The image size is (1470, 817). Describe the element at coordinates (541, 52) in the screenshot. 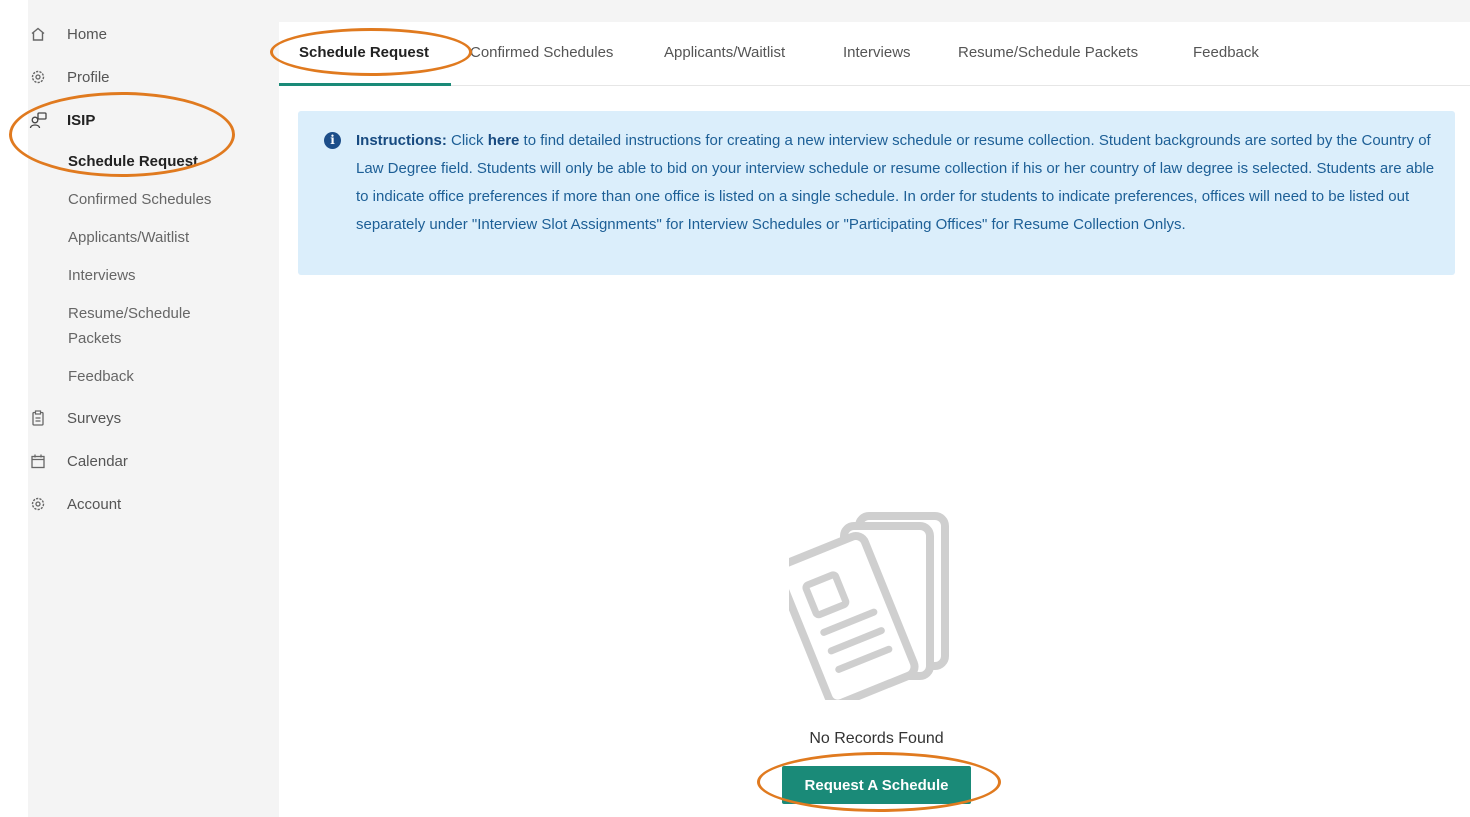

I see `tab-confirmed-schedules: Confirmed Schedules` at that location.